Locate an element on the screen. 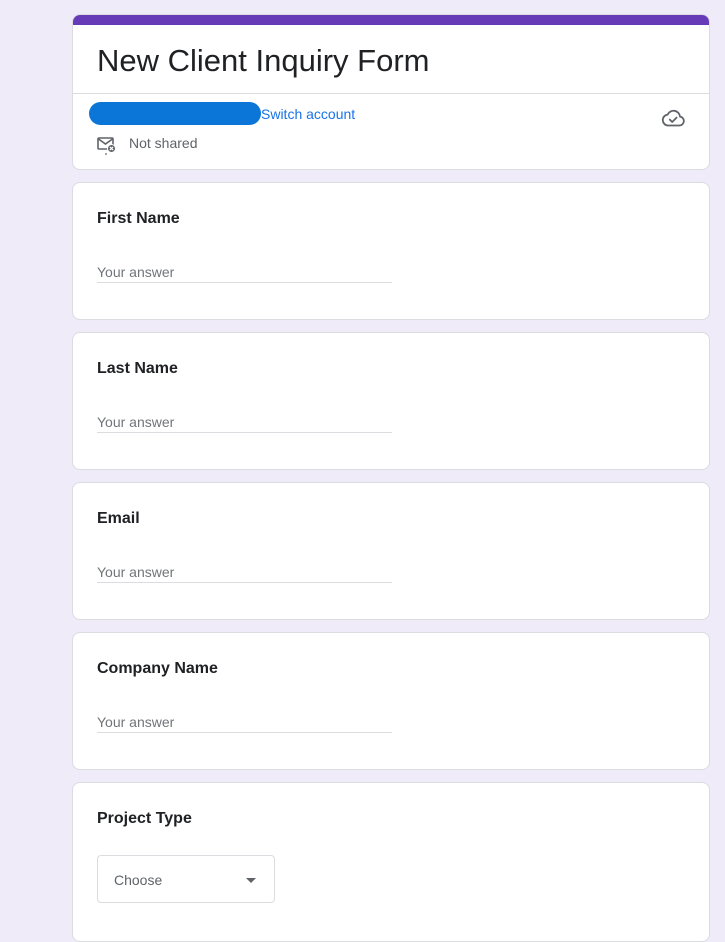 The width and height of the screenshot is (725, 942). question-card-email: Email is located at coordinates (391, 551).